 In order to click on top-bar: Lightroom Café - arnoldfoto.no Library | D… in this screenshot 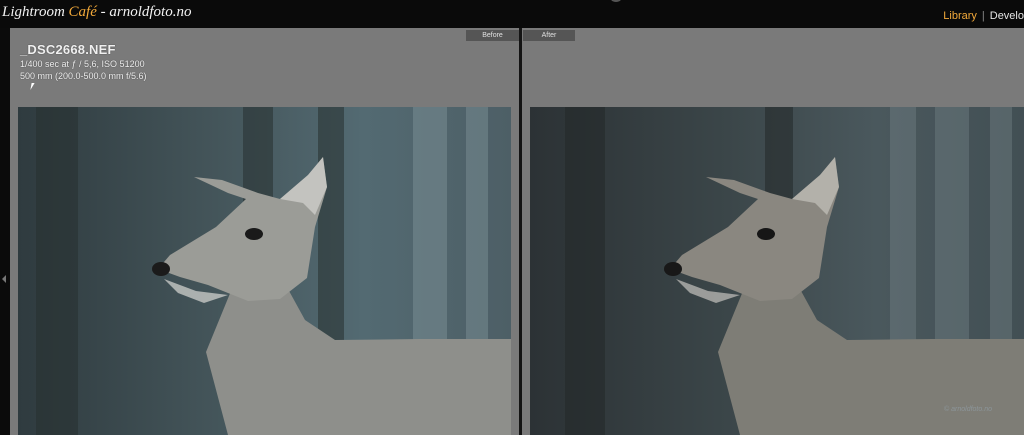, I will do `click(512, 14)`.